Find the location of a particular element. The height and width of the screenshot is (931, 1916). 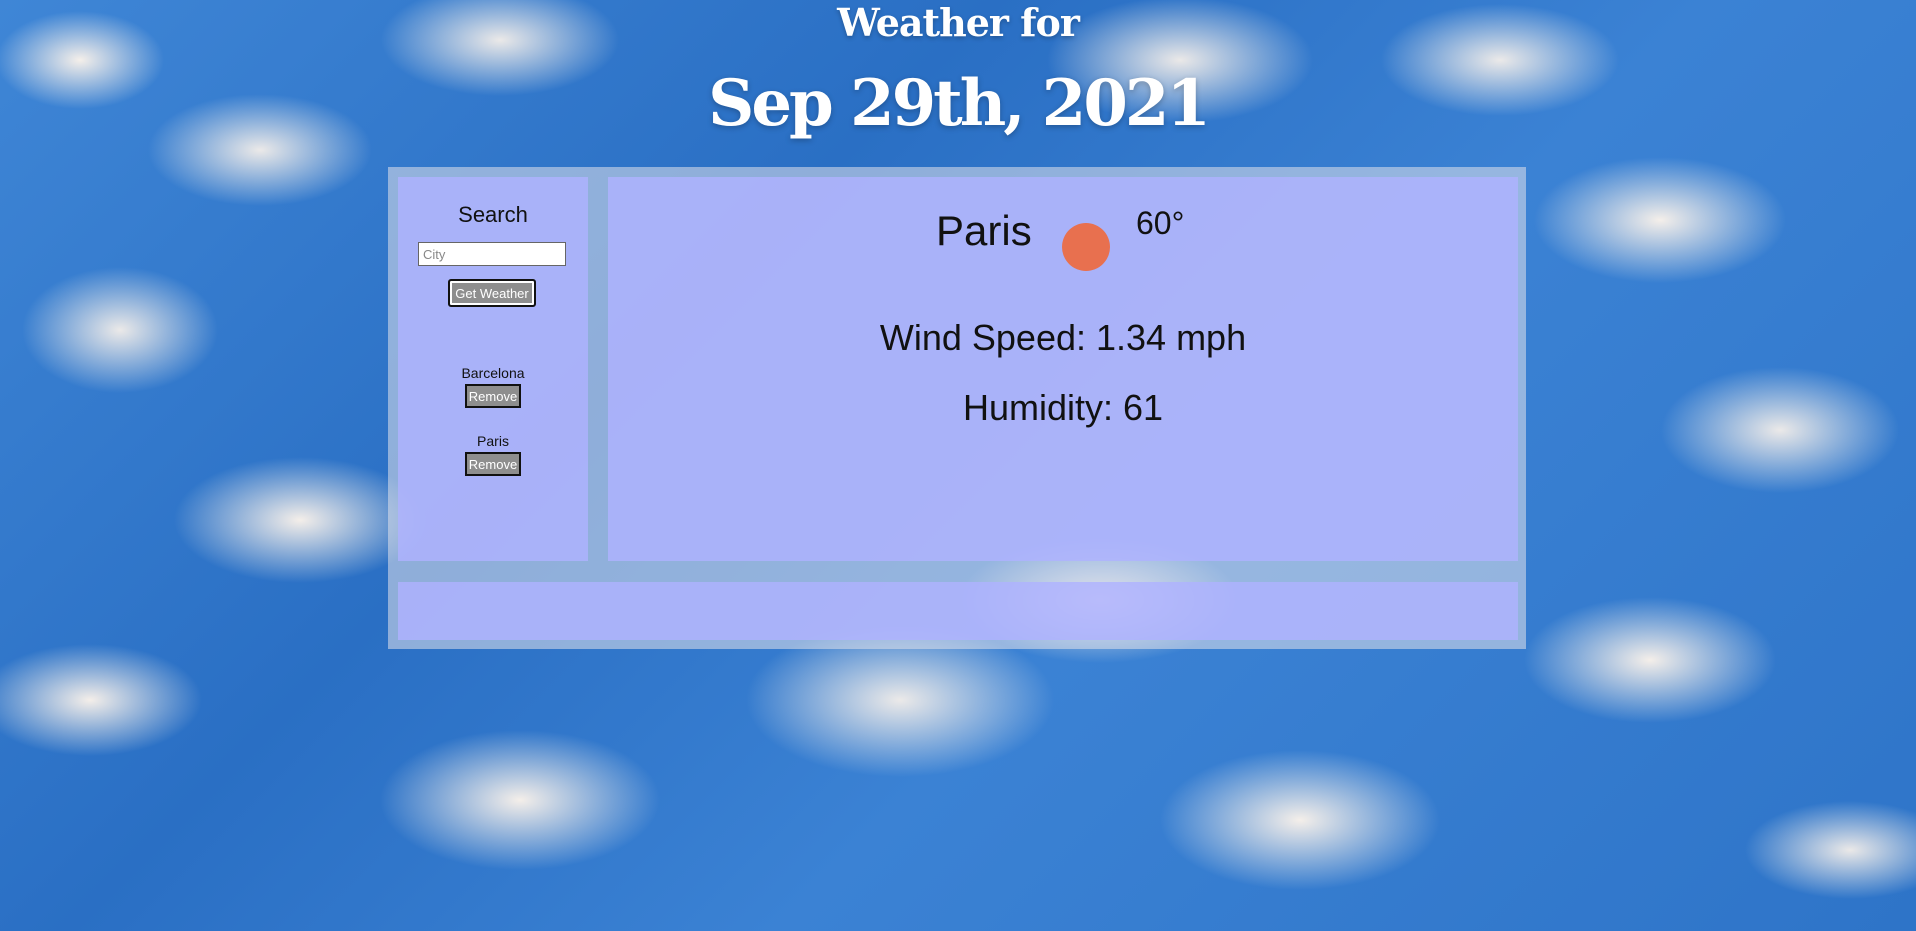

saved-cities-list: Barcelona Remove Paris Remove is located at coordinates (493, 433).